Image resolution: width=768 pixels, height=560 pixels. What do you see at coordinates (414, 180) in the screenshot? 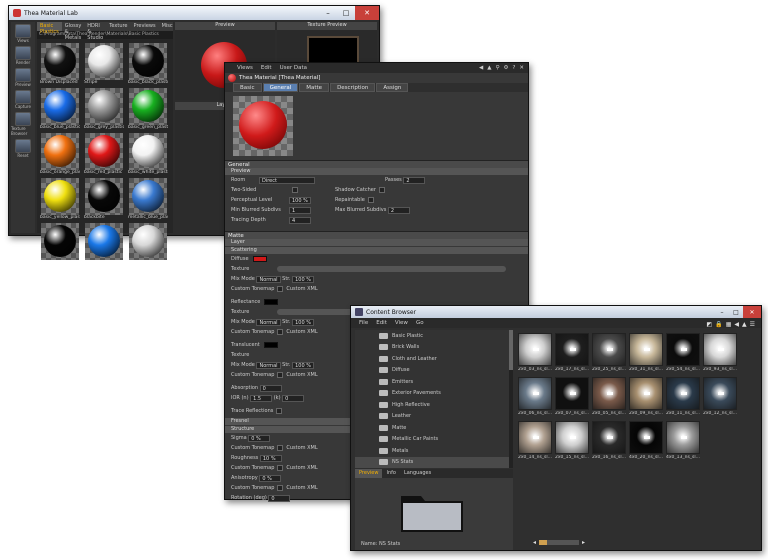
I see `passes-field: 2` at bounding box center [414, 180].